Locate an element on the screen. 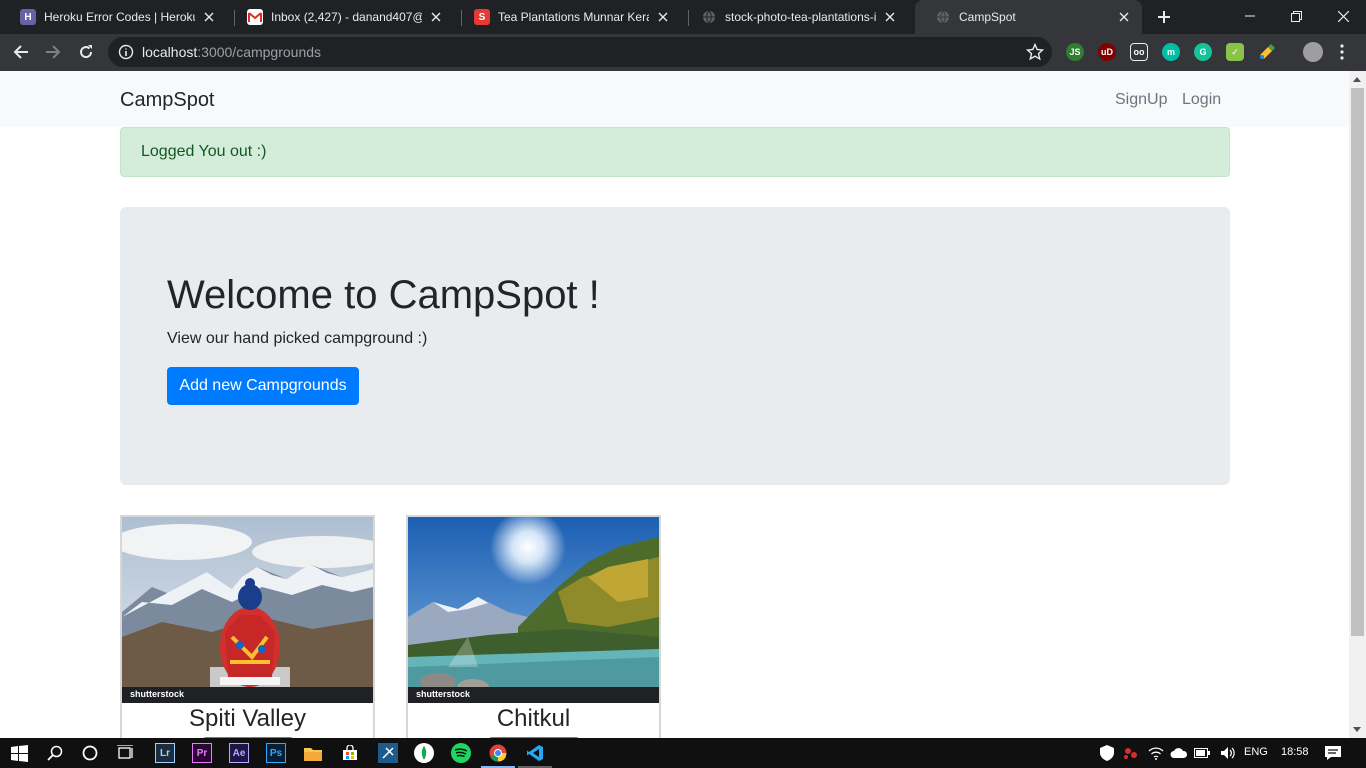 This screenshot has height=768, width=1366. bookmark-star-icon is located at coordinates (1035, 51).